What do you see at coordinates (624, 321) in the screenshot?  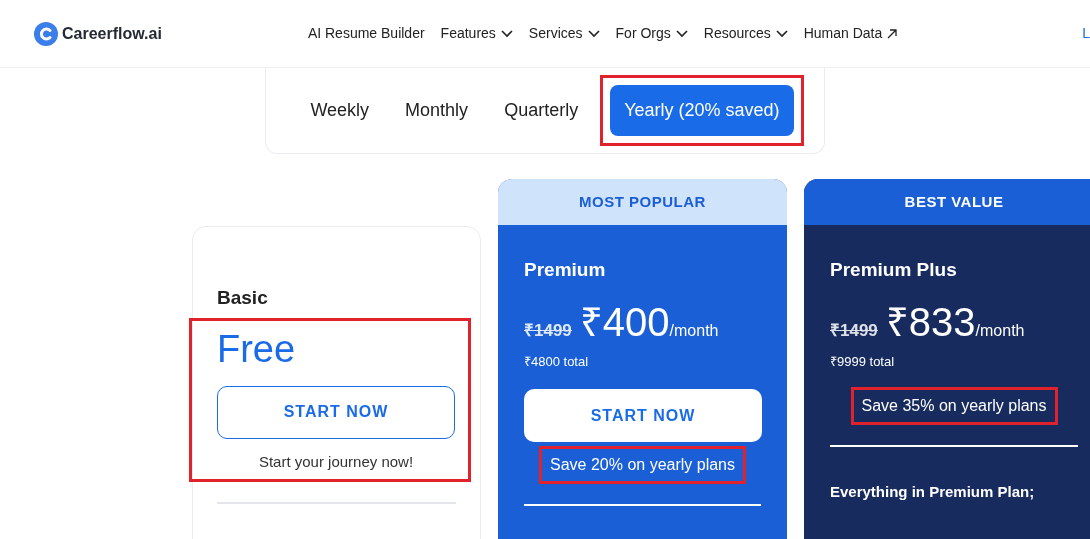 I see `plan-price: ₹400` at bounding box center [624, 321].